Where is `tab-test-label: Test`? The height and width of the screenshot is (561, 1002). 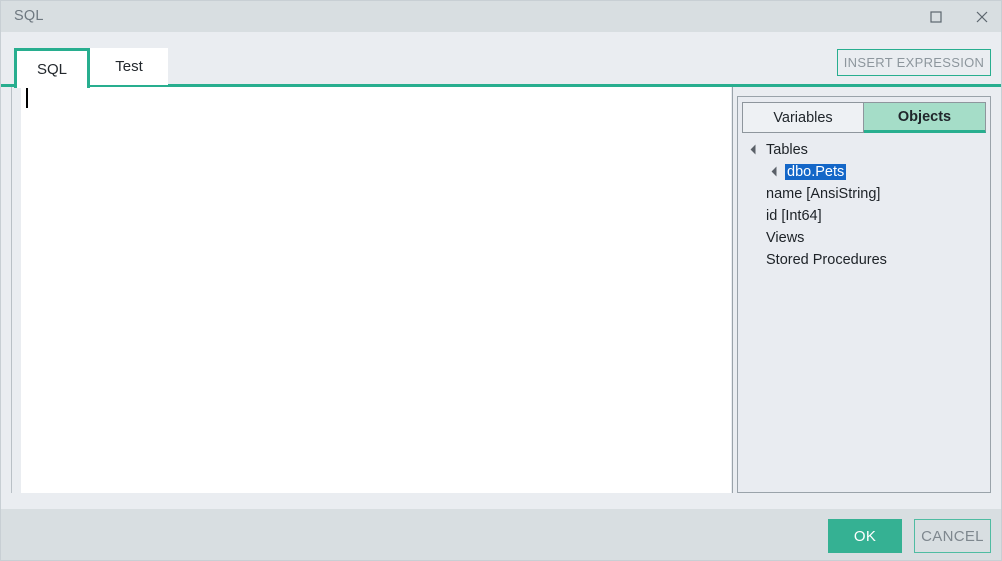
tab-test-label: Test is located at coordinates (129, 66).